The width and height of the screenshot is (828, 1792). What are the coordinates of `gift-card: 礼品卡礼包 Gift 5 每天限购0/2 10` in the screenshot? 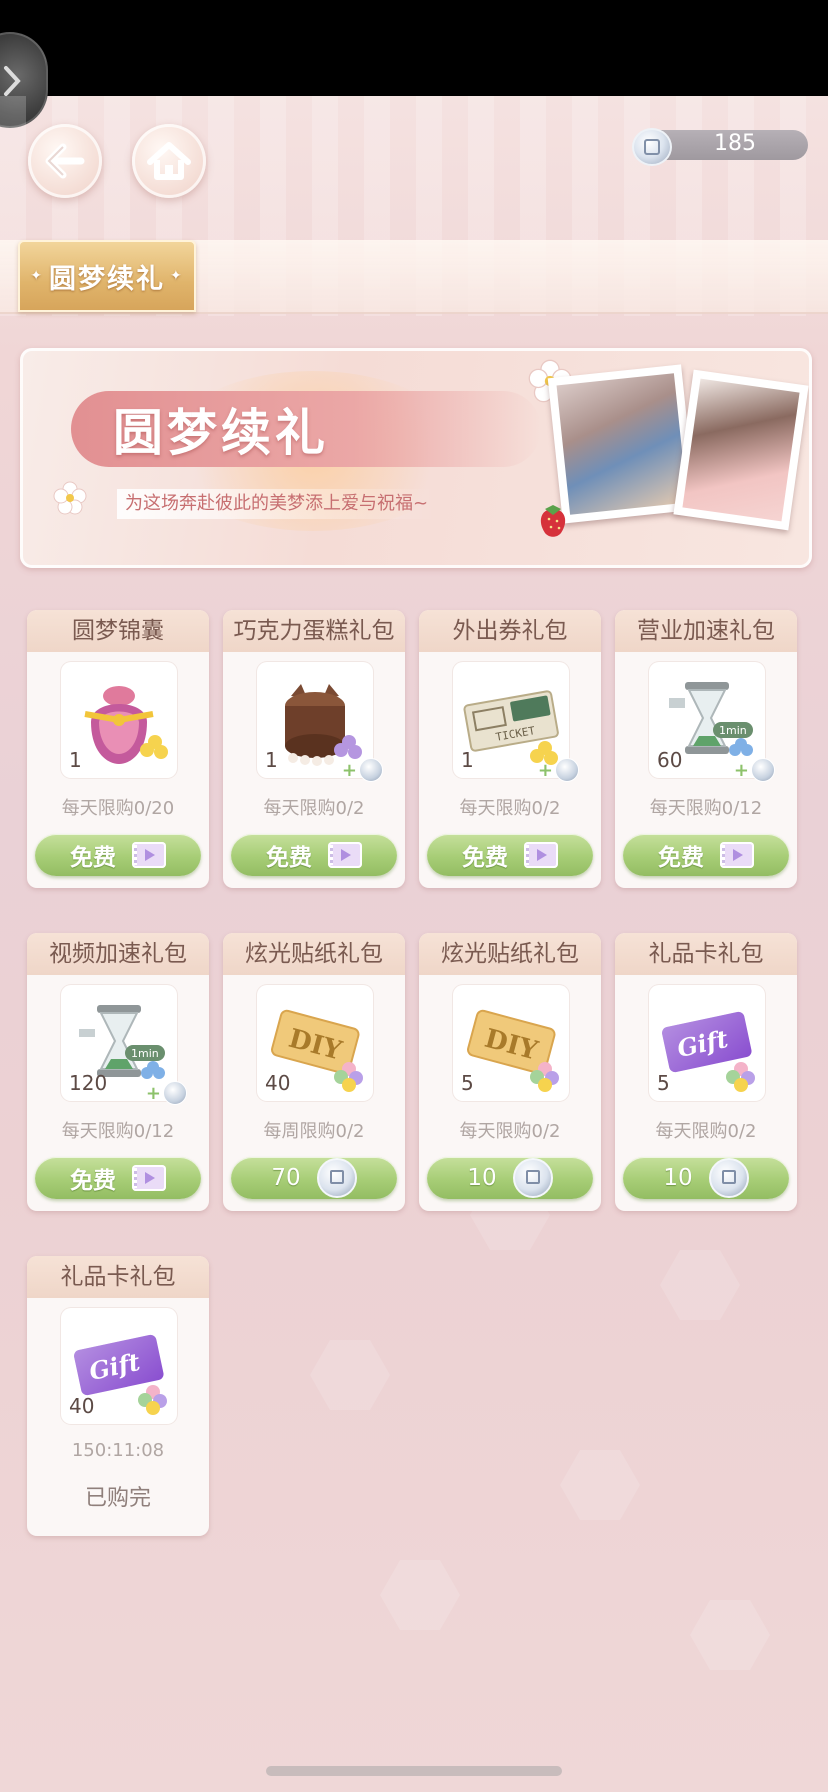 It's located at (706, 1072).